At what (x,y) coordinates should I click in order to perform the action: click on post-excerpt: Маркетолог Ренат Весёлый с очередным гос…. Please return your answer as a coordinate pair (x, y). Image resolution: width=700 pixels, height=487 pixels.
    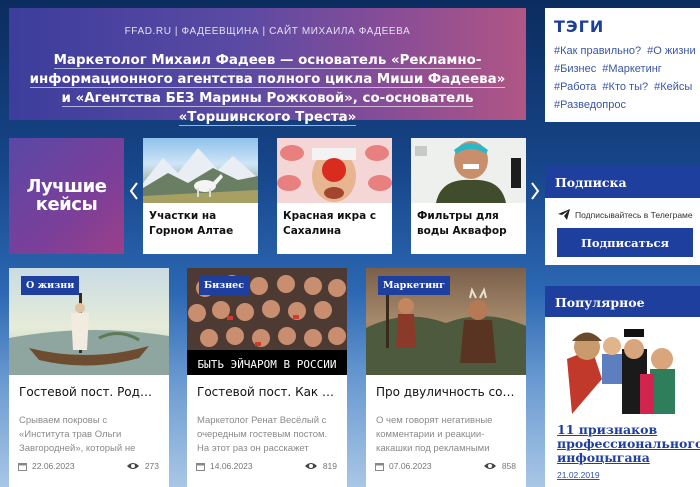
    Looking at the image, I should click on (262, 434).